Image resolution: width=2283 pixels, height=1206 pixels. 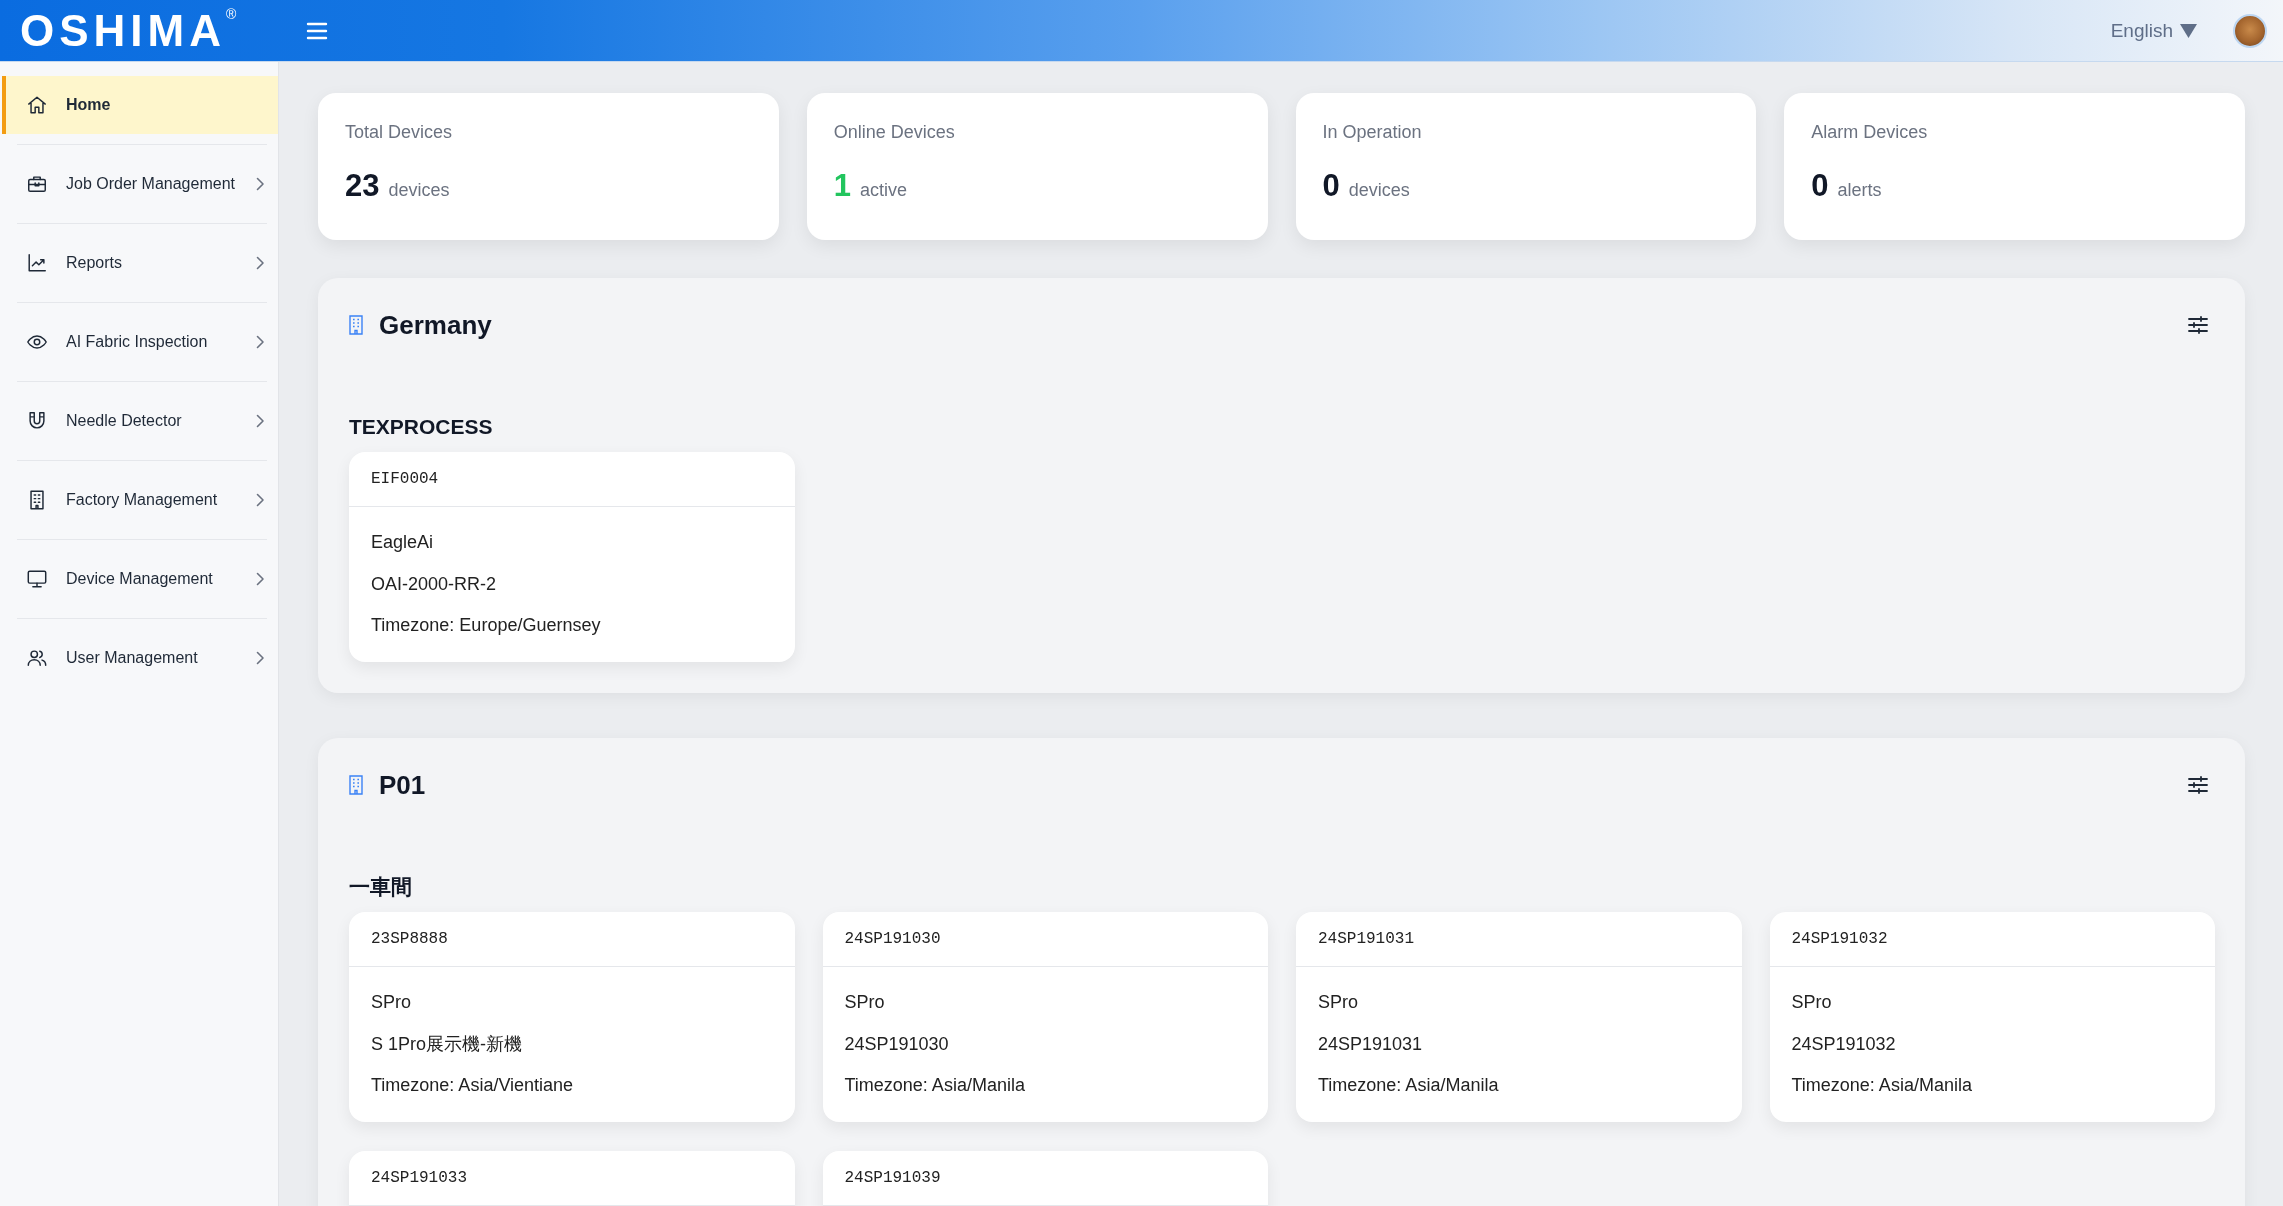 I want to click on stat-label: Online Devices, so click(x=894, y=132).